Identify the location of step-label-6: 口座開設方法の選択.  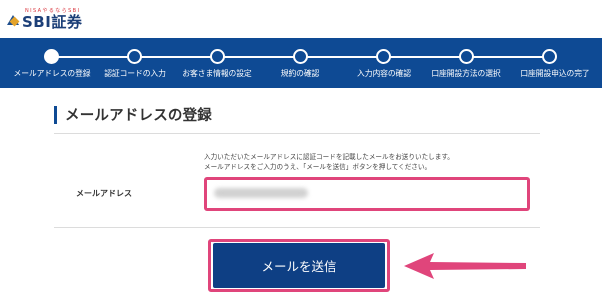
(466, 73).